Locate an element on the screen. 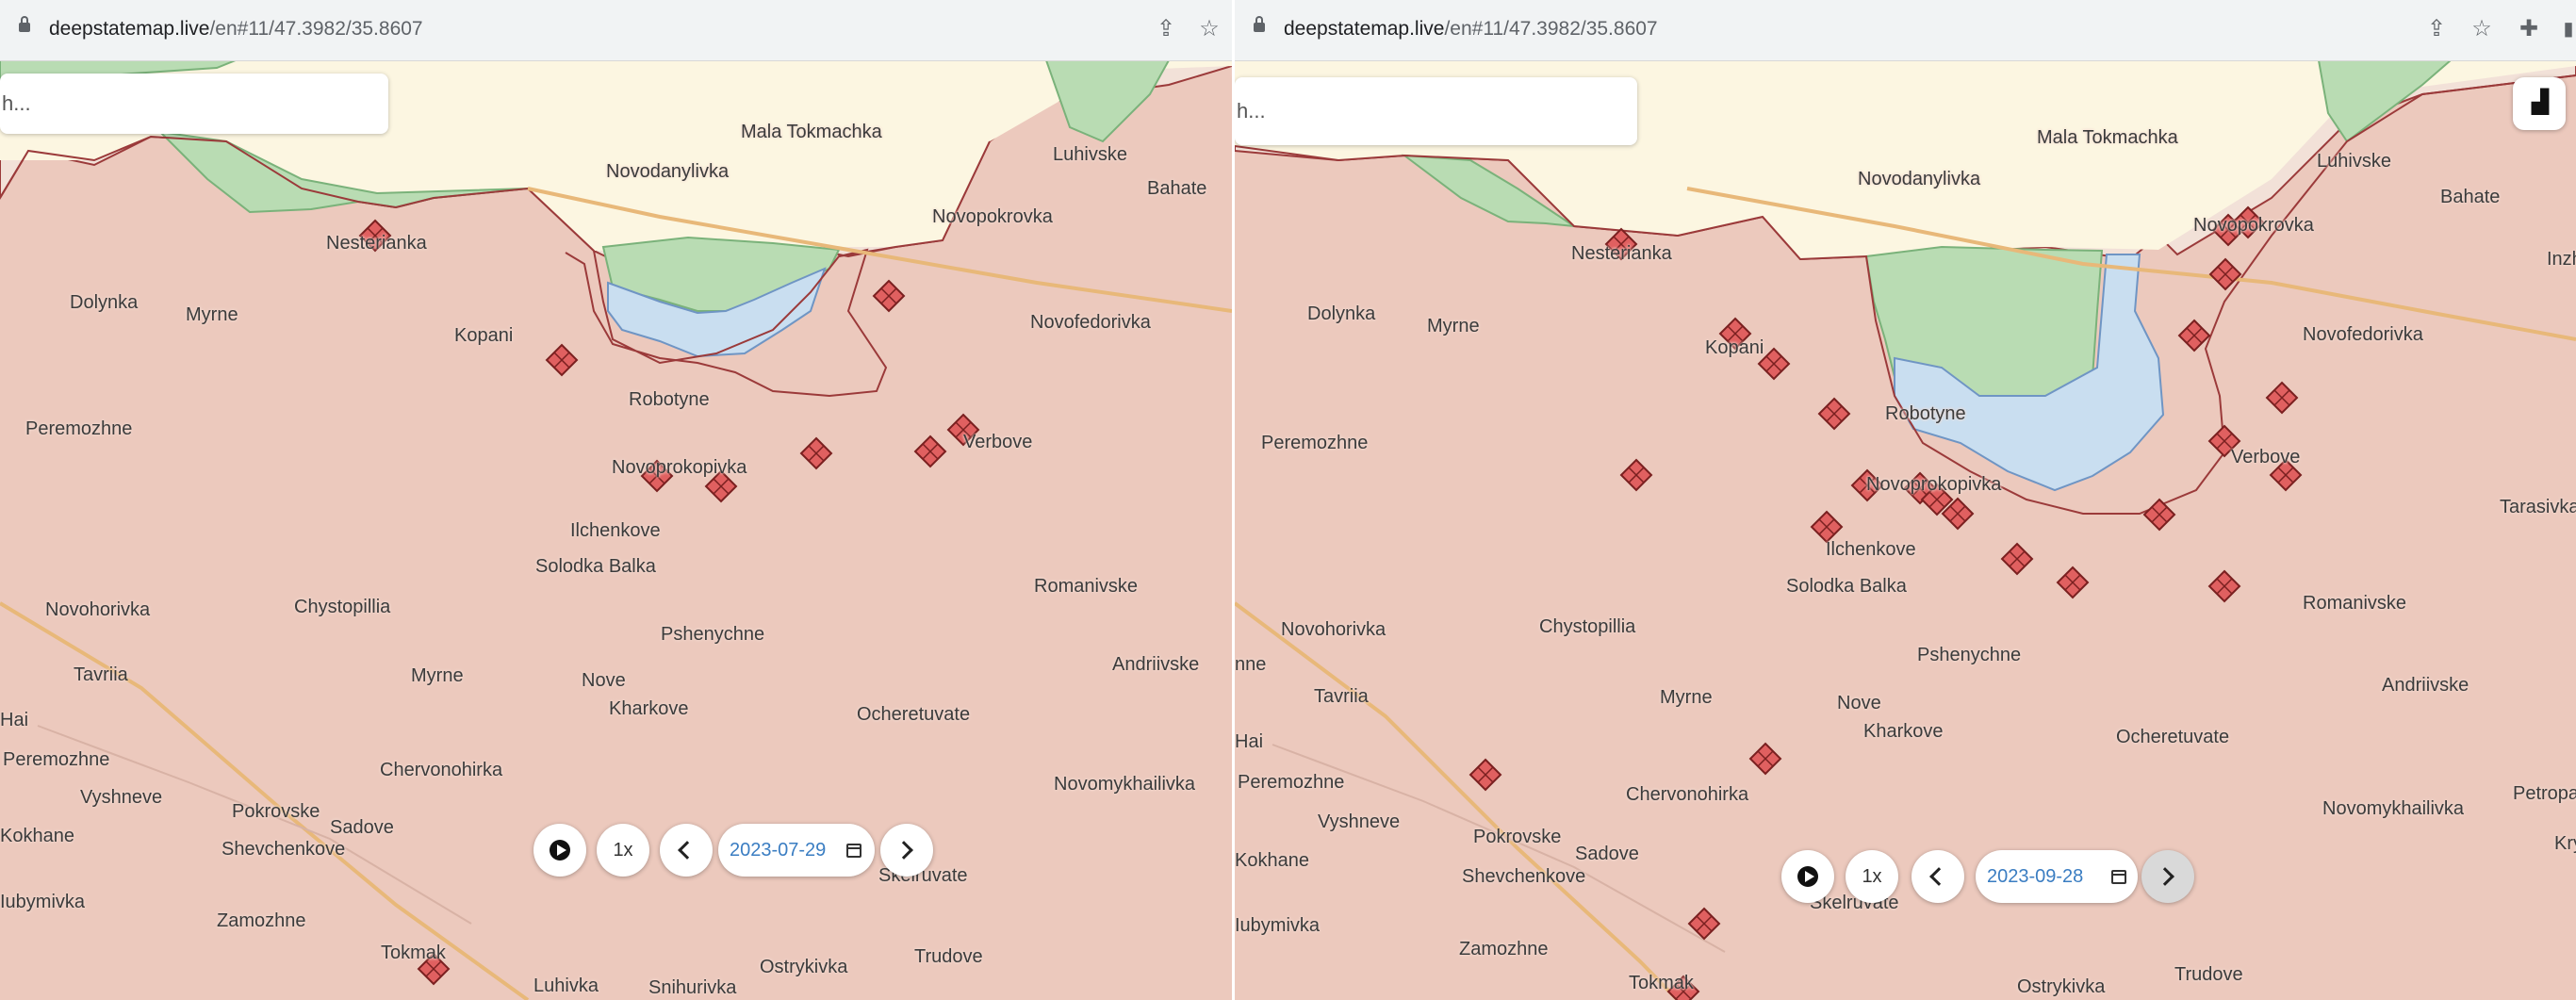  place-label: Chystopillia is located at coordinates (342, 607).